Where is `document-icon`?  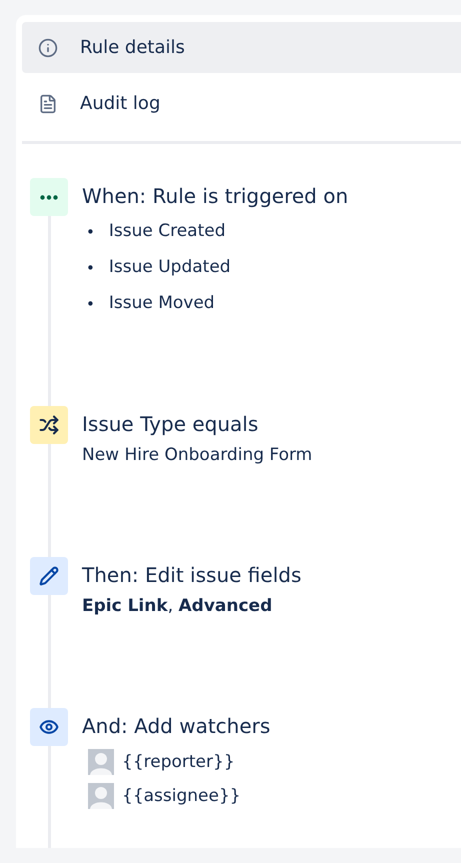 document-icon is located at coordinates (48, 104).